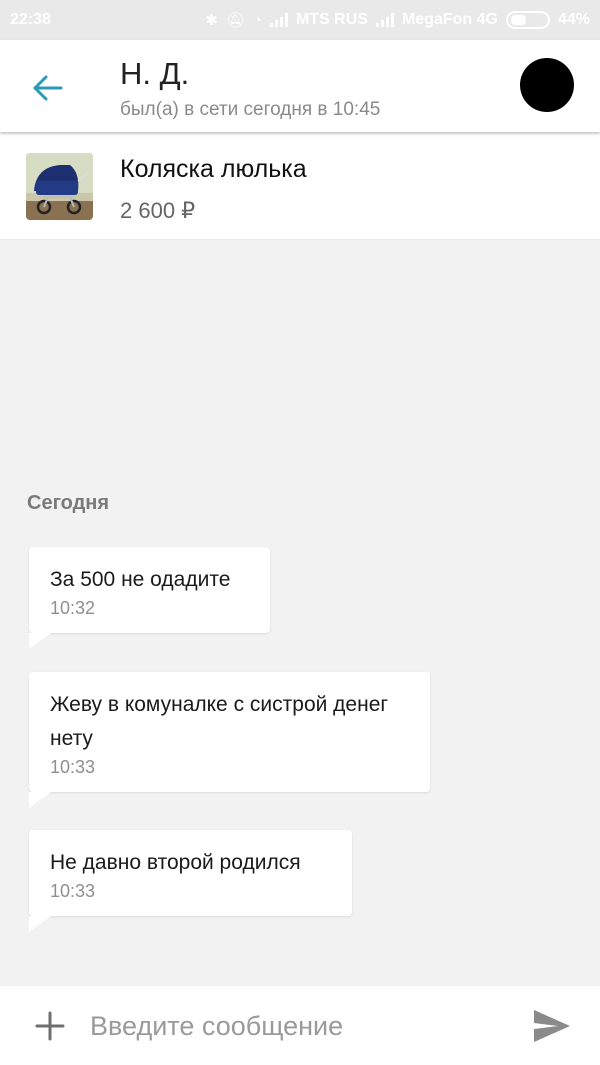 Image resolution: width=600 pixels, height=1065 pixels. Describe the element at coordinates (573, 19) in the screenshot. I see `battery-percent: 44%` at that location.